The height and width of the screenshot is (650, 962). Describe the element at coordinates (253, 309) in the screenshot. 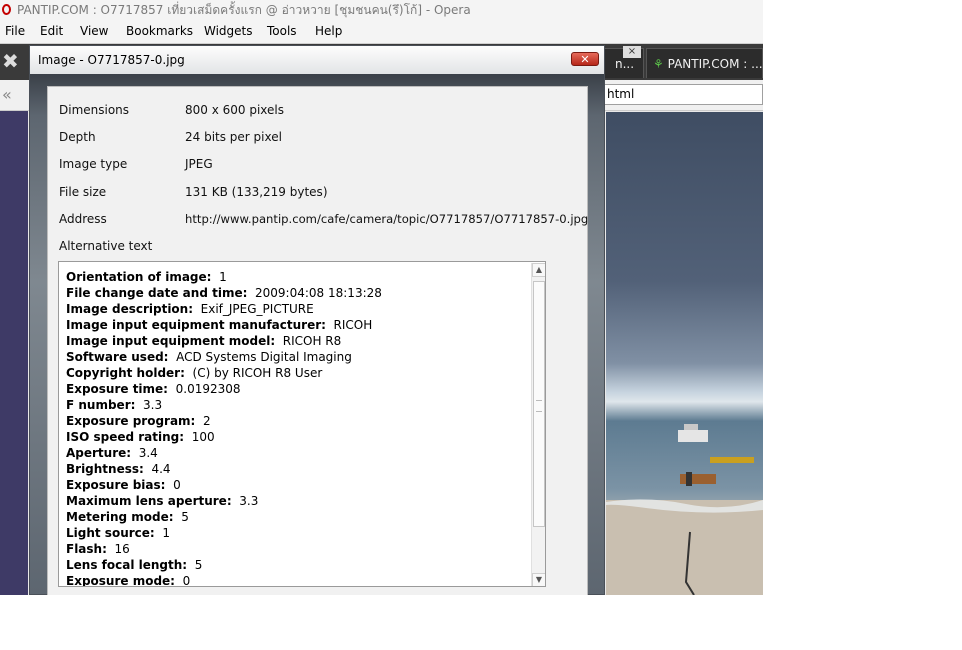

I see `exif-value: Exif_JPEG_PICTURE` at that location.